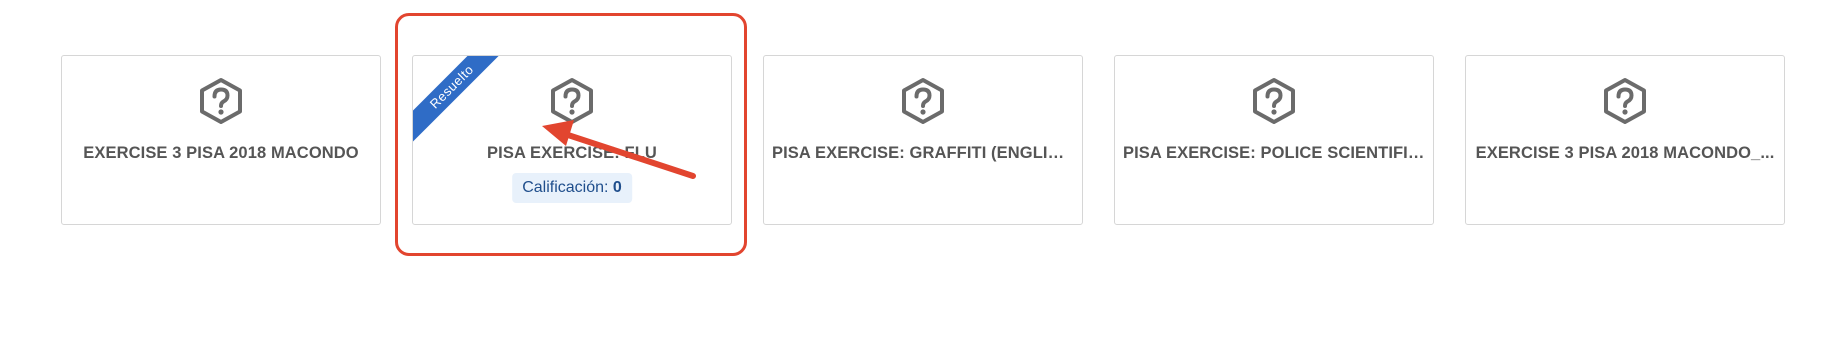 The height and width of the screenshot is (340, 1842). What do you see at coordinates (565, 187) in the screenshot?
I see `grade-label: Calificación:` at bounding box center [565, 187].